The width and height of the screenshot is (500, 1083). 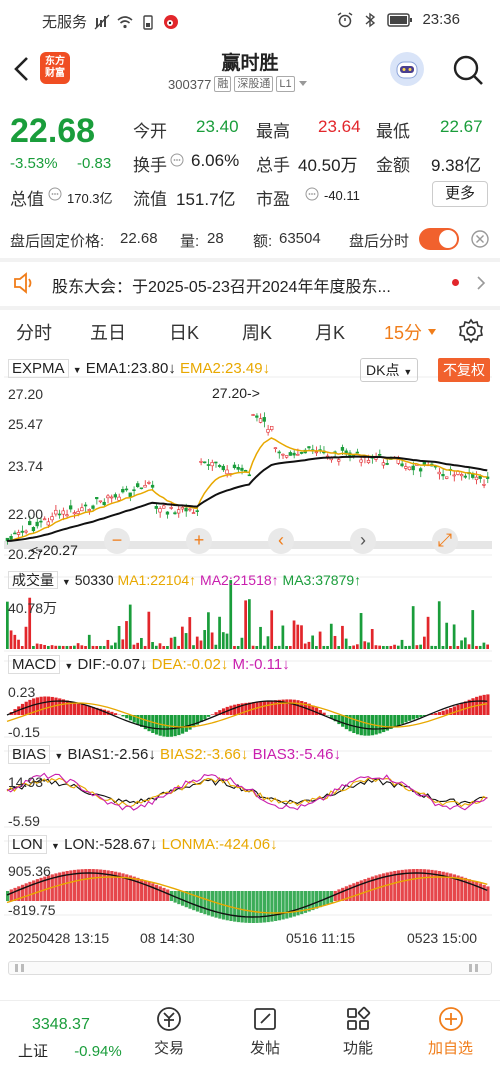 I want to click on zoom-in-button: +, so click(x=199, y=541).